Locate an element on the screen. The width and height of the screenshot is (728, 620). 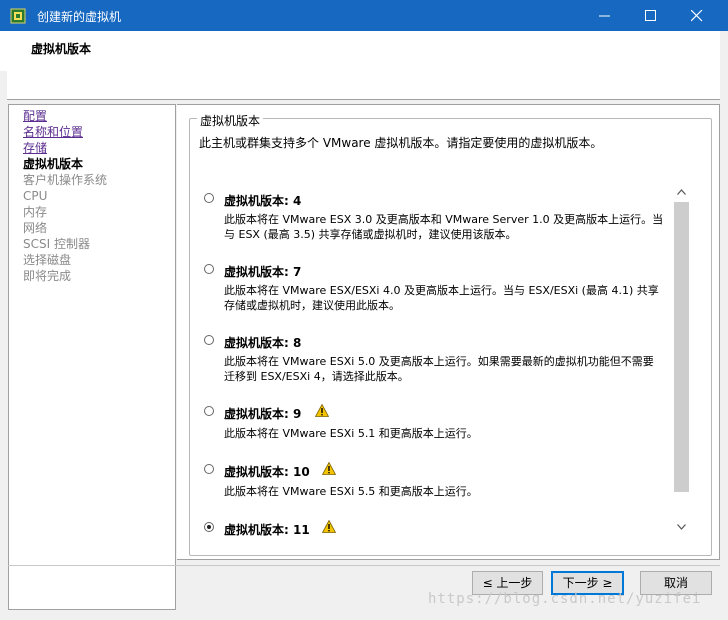
option-title-vm-version-4: 虚拟机版本: 4 is located at coordinates (262, 200).